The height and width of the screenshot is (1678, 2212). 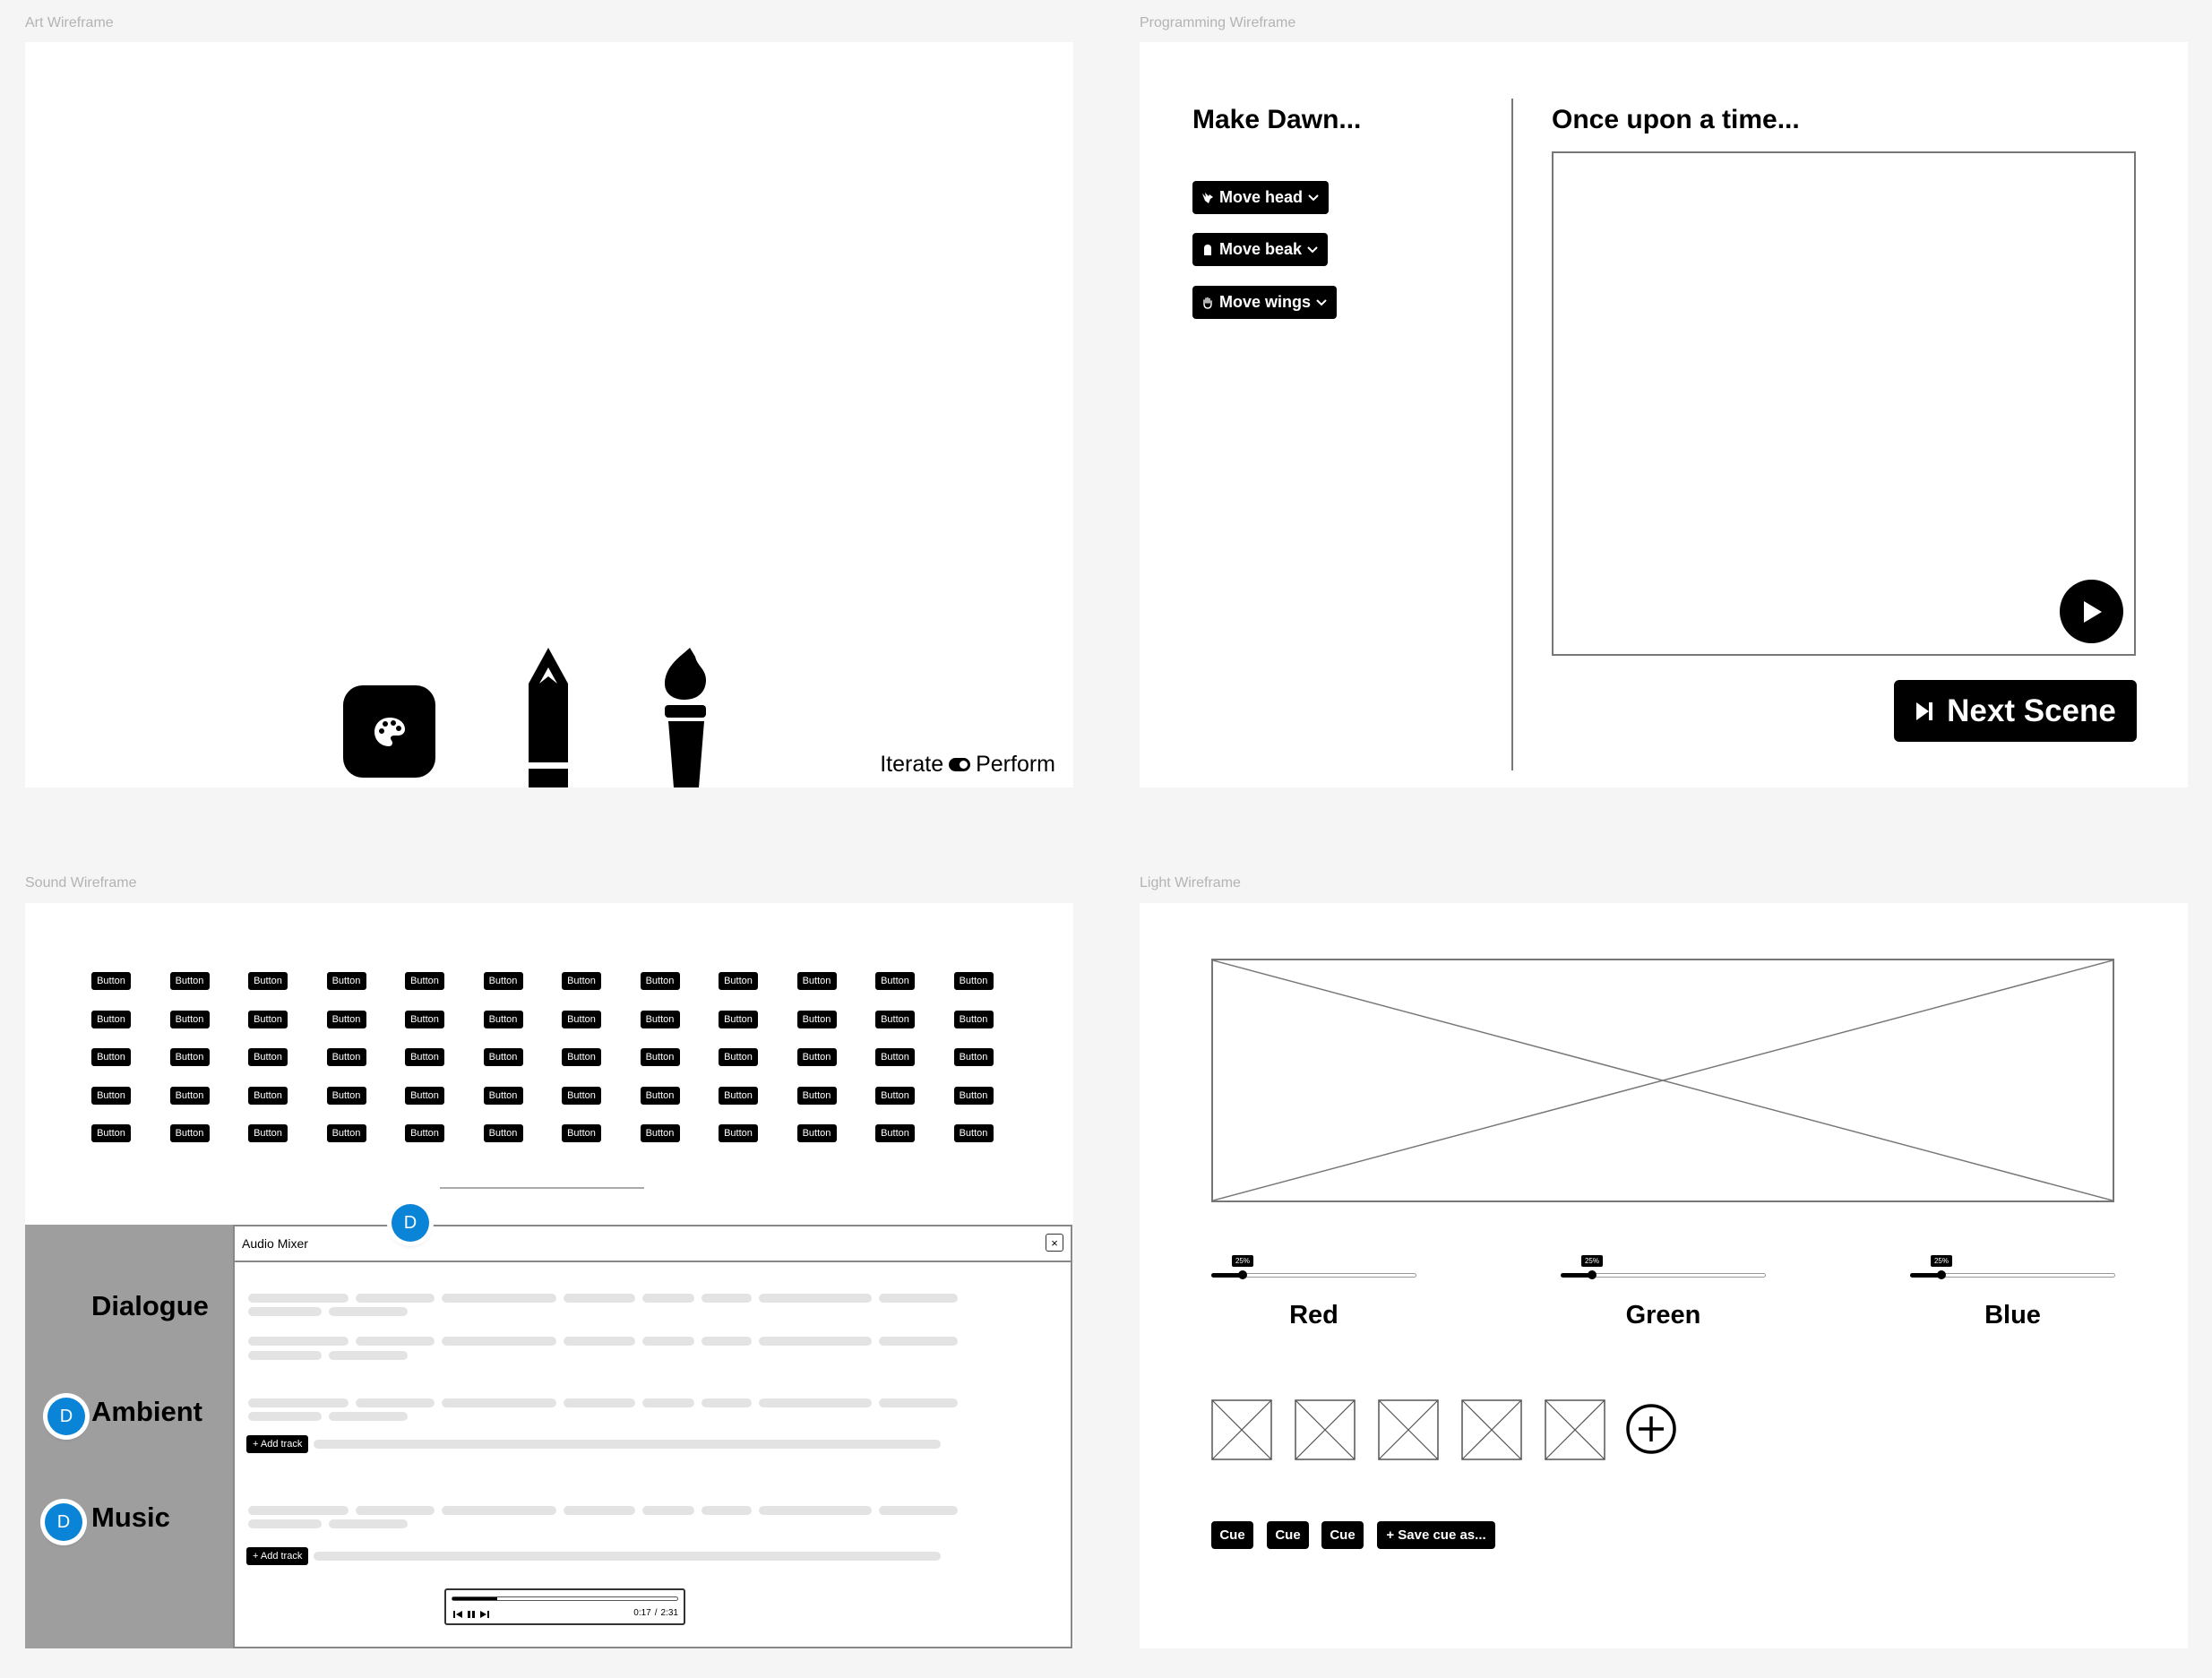 I want to click on bird-icon, so click(x=1207, y=198).